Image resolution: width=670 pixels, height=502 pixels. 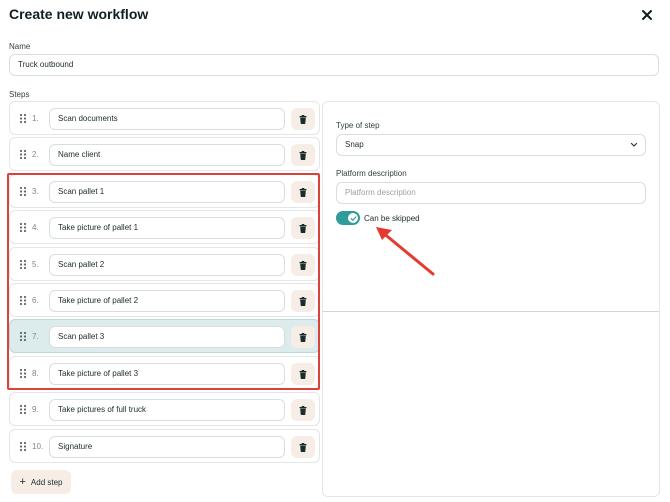 I want to click on step-number: 5., so click(x=35, y=264).